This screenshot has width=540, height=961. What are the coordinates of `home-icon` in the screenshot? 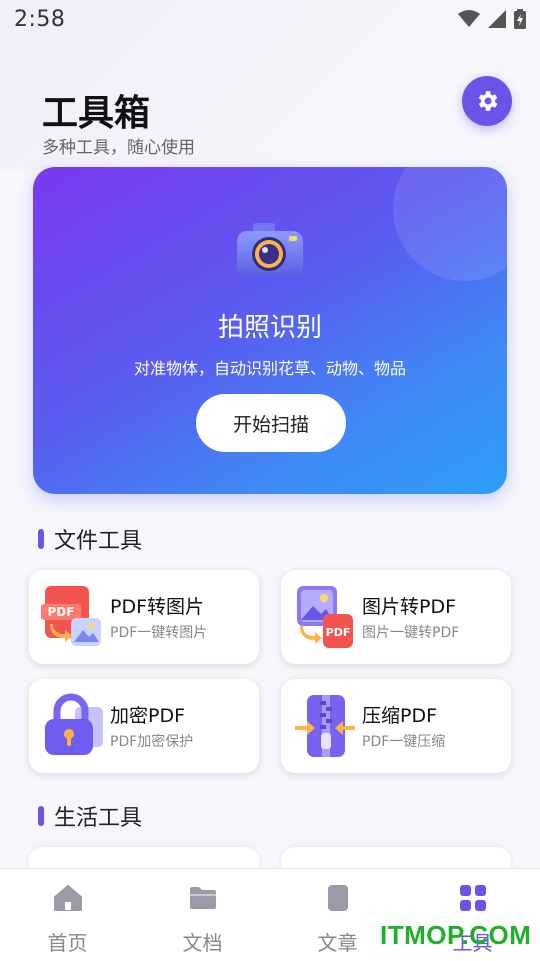 It's located at (68, 898).